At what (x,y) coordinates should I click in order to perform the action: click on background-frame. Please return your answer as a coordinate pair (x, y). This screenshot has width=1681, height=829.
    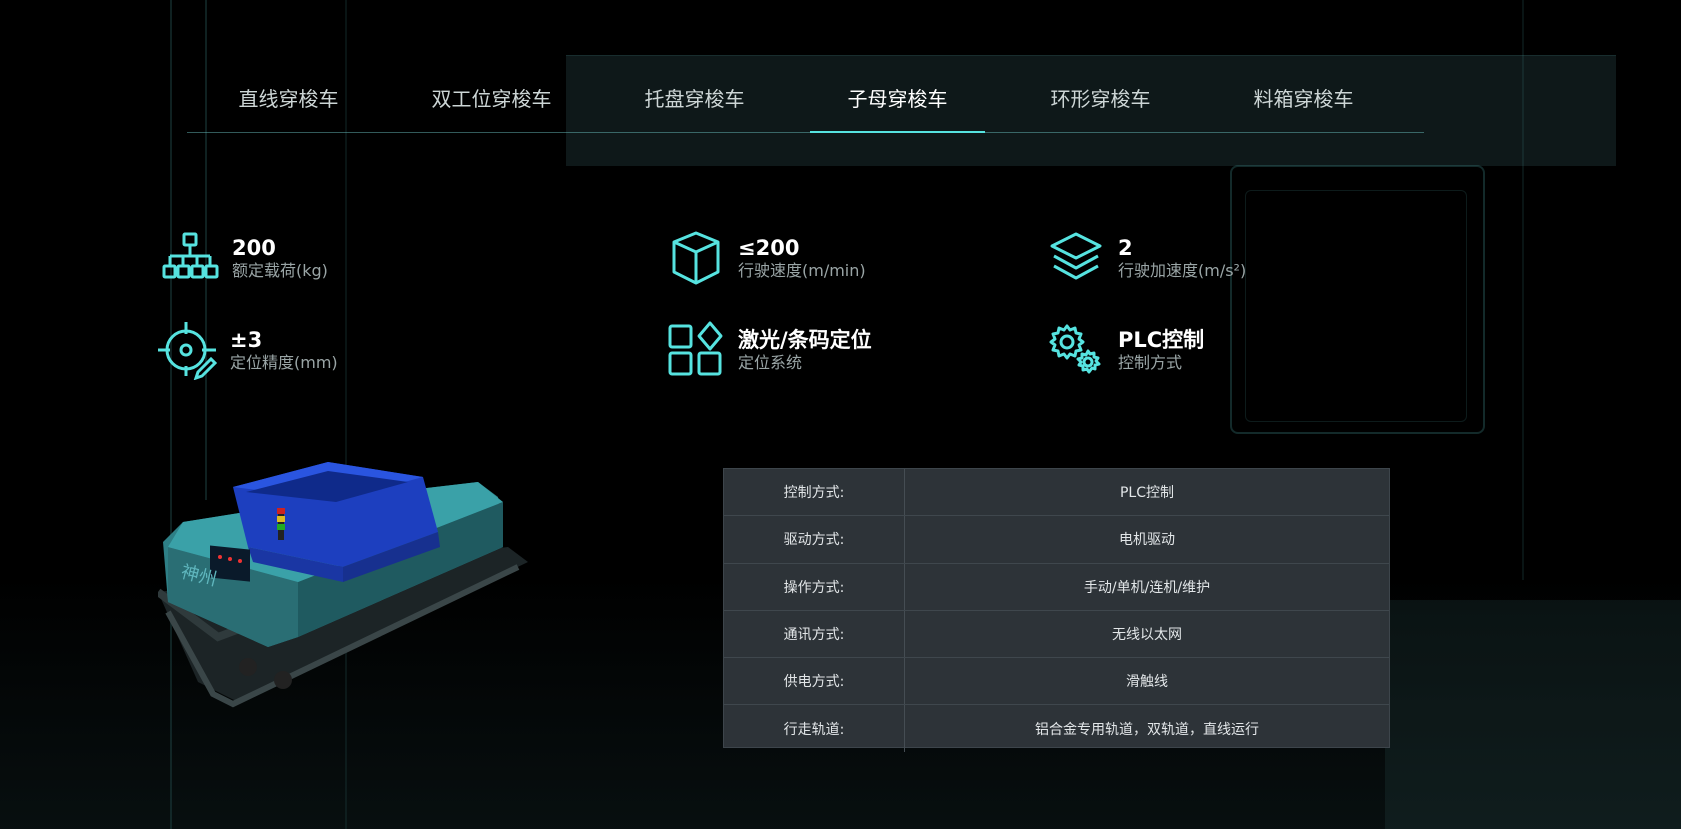
    Looking at the image, I should click on (1357, 299).